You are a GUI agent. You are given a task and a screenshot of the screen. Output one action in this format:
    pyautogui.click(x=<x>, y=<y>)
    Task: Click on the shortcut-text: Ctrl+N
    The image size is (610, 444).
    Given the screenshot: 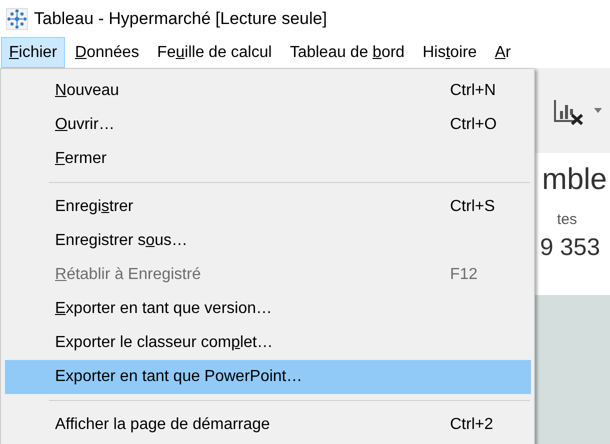 What is the action you would take?
    pyautogui.click(x=473, y=91)
    